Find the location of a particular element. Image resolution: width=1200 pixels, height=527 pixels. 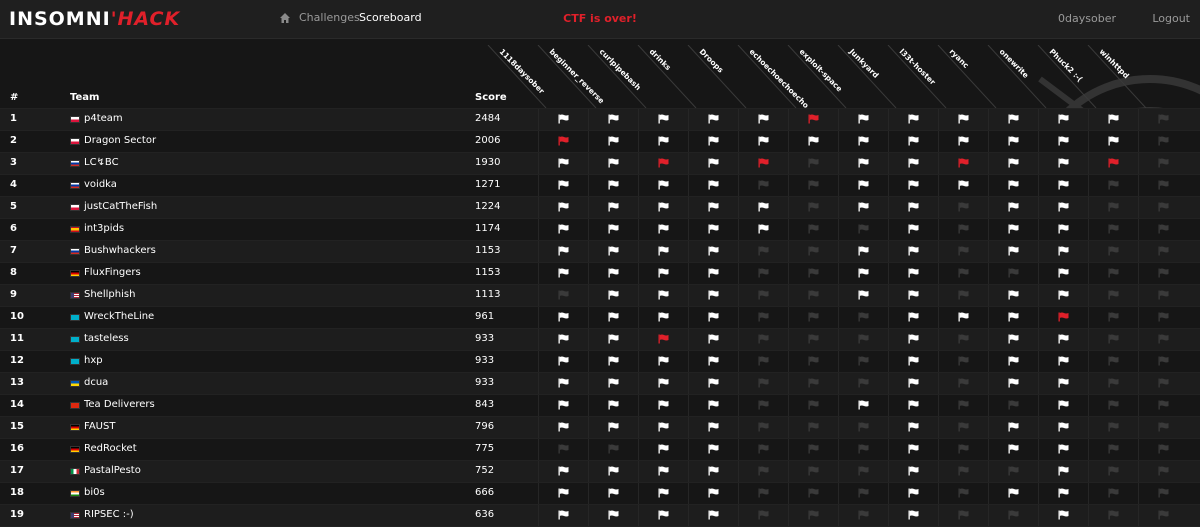

team-rank: 6 is located at coordinates (13, 228).